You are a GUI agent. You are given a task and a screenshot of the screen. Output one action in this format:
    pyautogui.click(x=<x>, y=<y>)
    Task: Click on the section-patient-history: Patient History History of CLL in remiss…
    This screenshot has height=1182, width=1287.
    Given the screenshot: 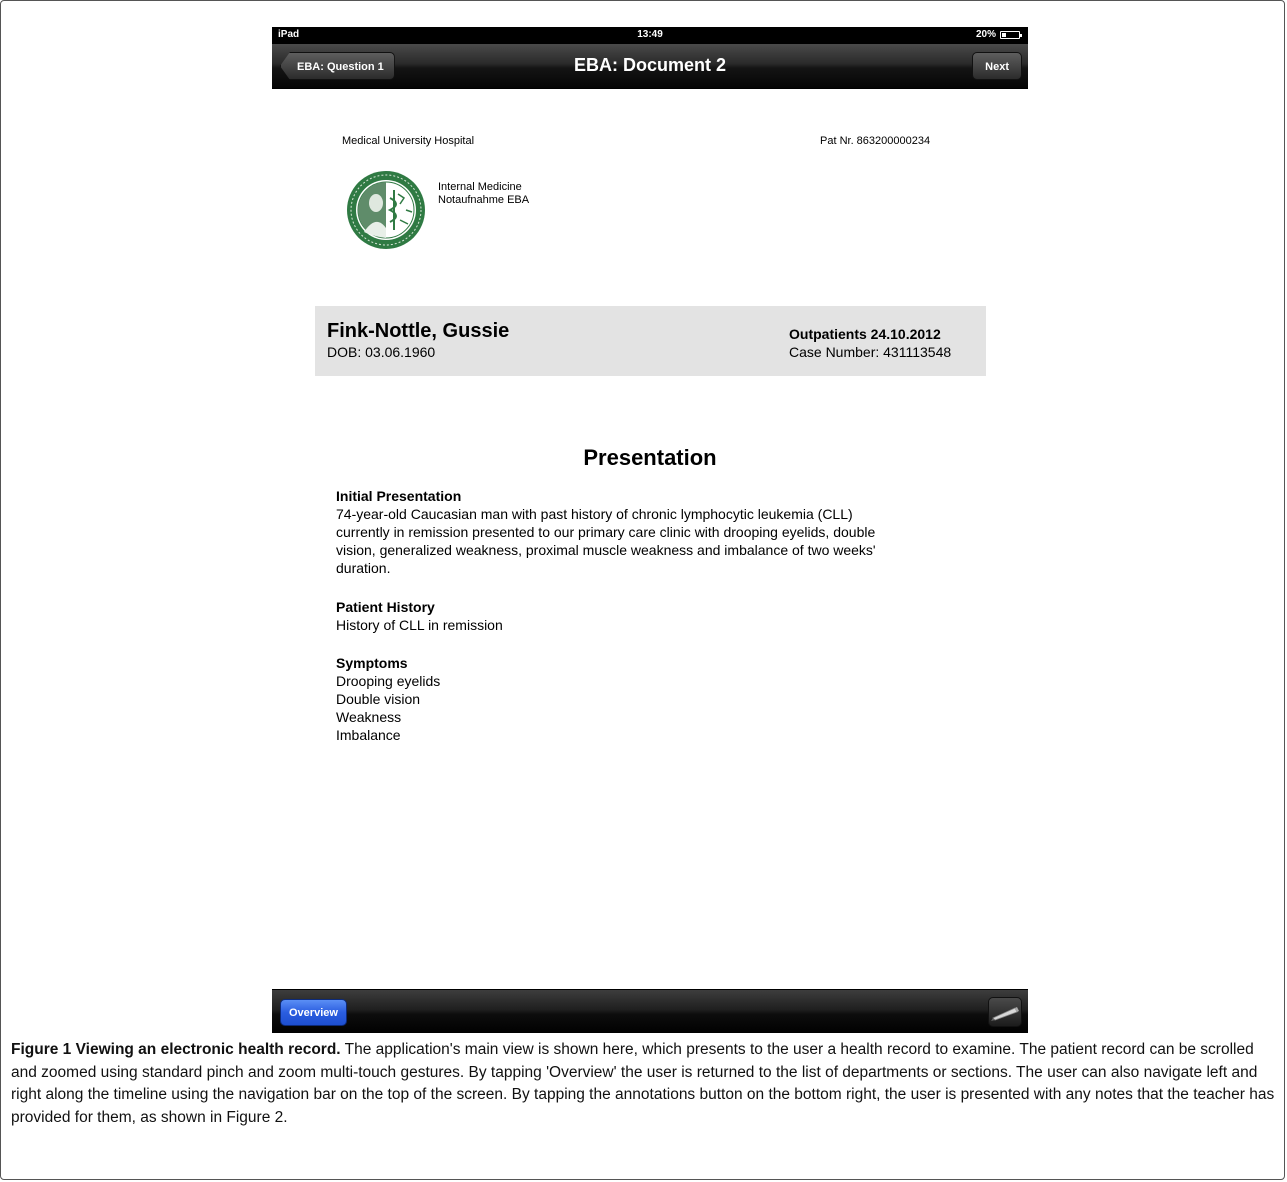 What is the action you would take?
    pyautogui.click(x=646, y=616)
    